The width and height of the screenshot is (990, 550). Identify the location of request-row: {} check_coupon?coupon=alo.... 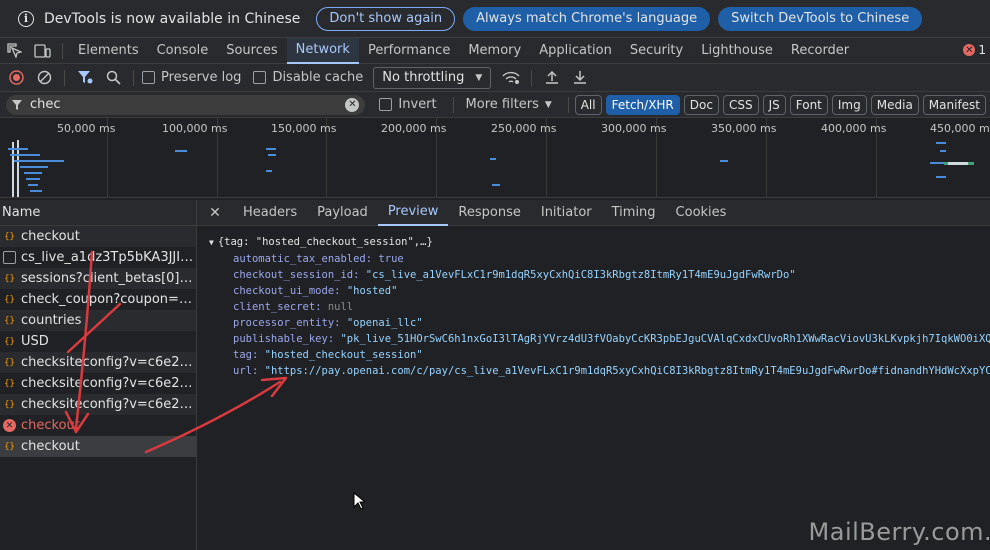
(98, 299).